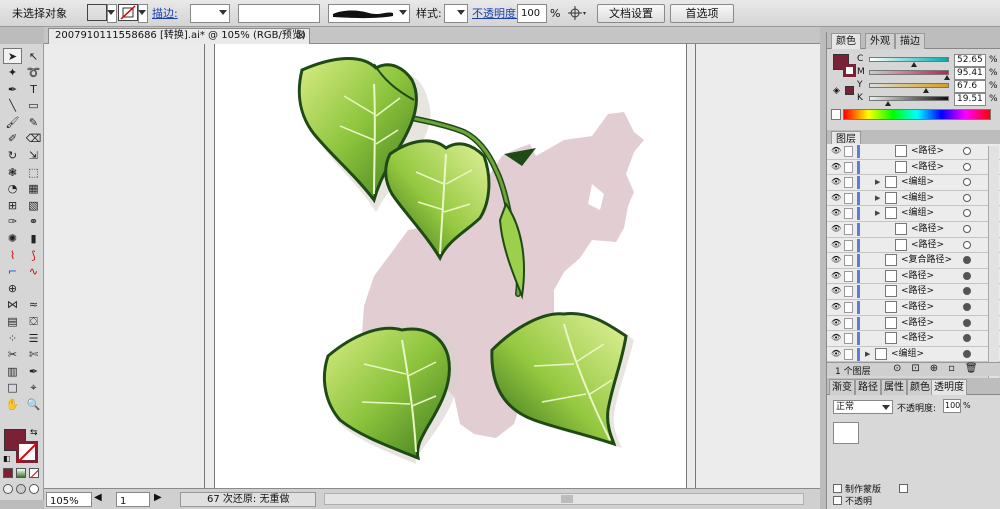 Image resolution: width=1000 pixels, height=509 pixels. I want to click on rotate-tool-icon: ↻, so click(12, 156).